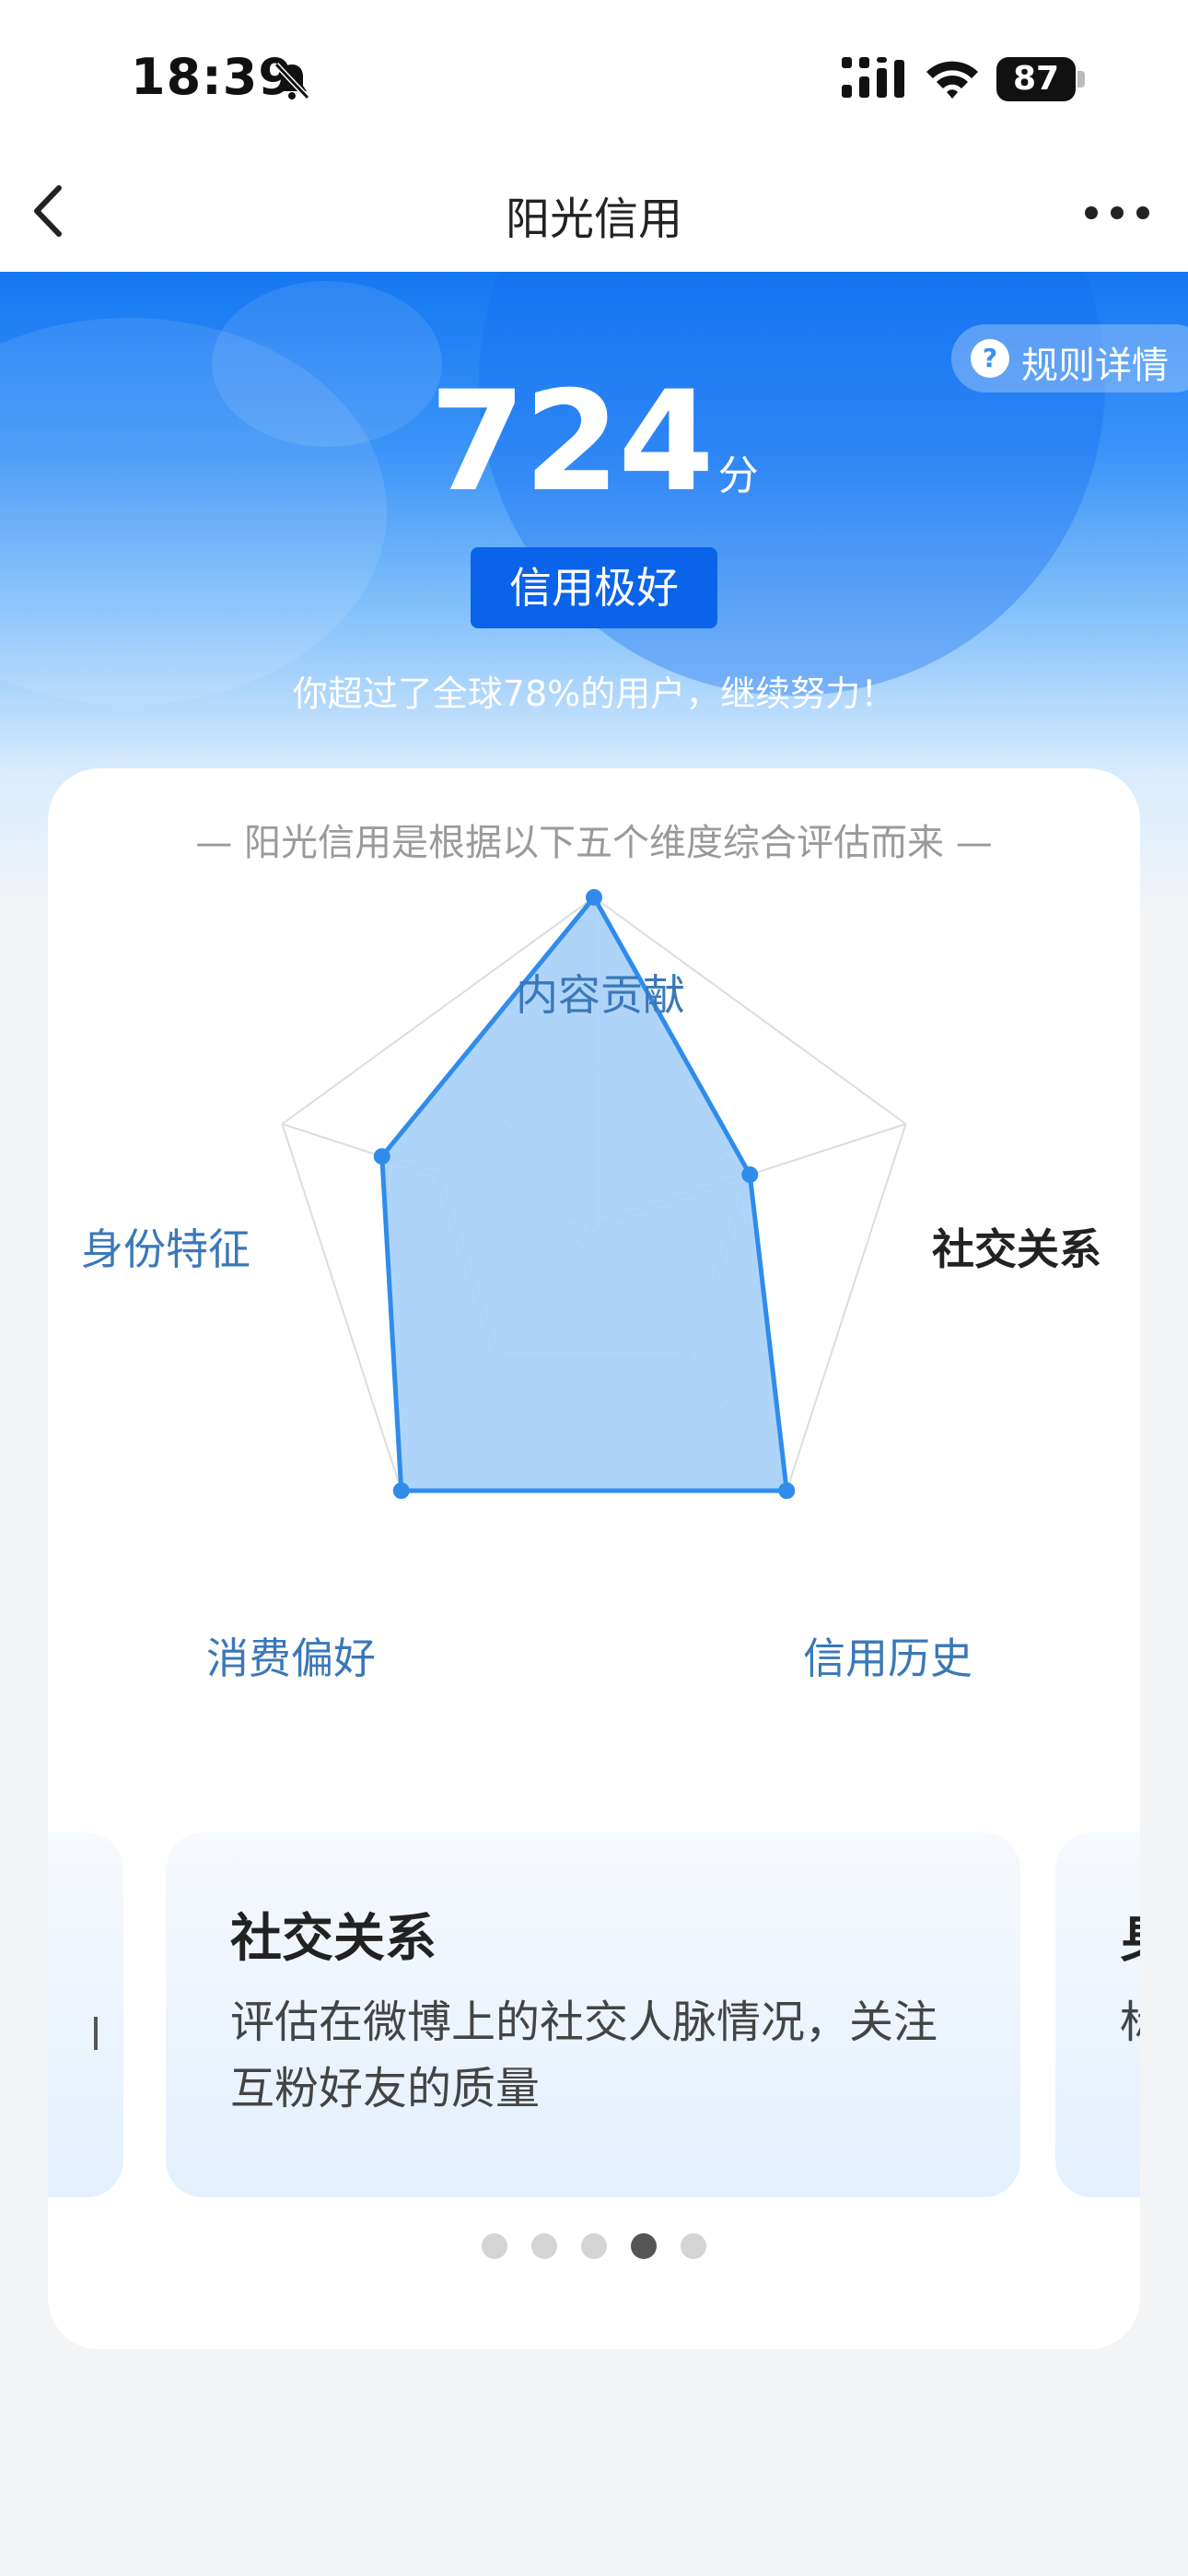  What do you see at coordinates (952, 80) in the screenshot?
I see `wifi-icon` at bounding box center [952, 80].